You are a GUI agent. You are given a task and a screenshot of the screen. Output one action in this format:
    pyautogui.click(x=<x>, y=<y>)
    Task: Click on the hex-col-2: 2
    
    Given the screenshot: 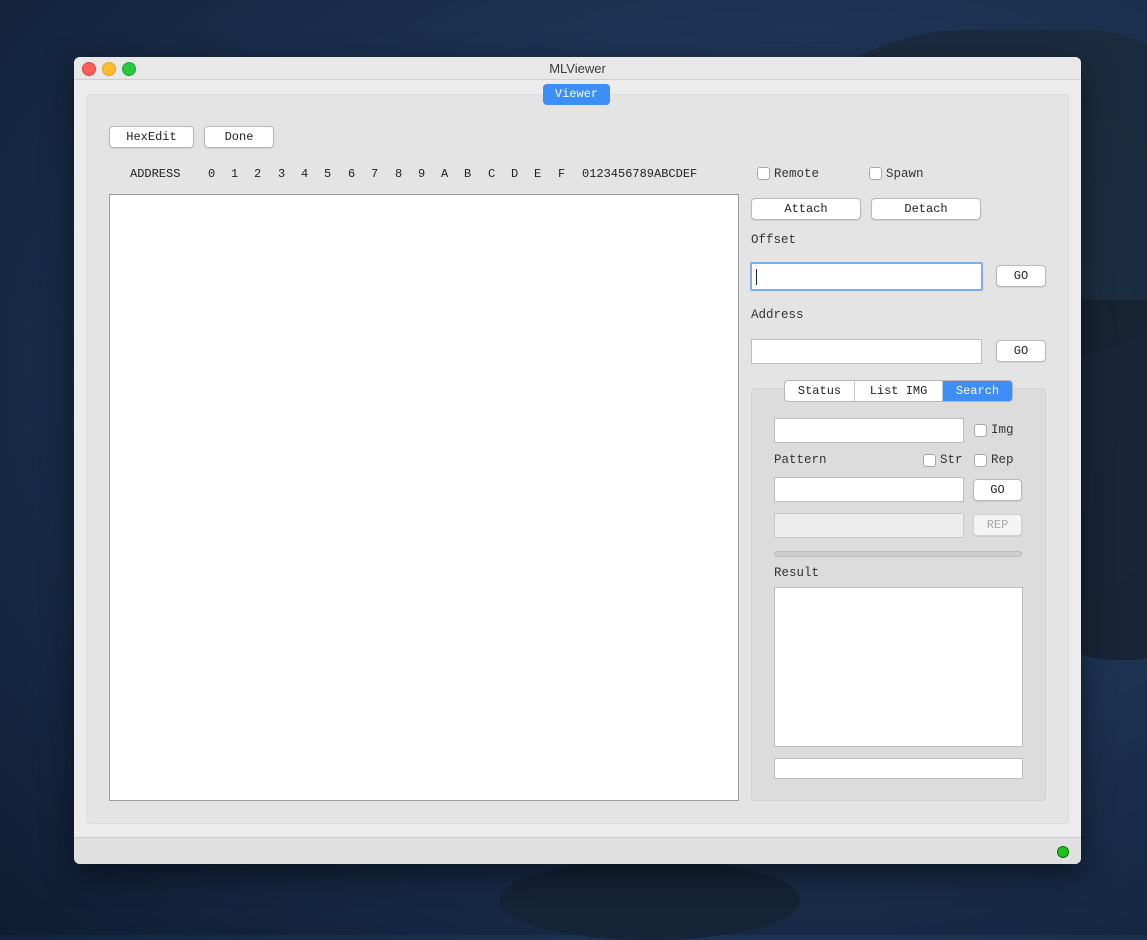 What is the action you would take?
    pyautogui.click(x=258, y=174)
    